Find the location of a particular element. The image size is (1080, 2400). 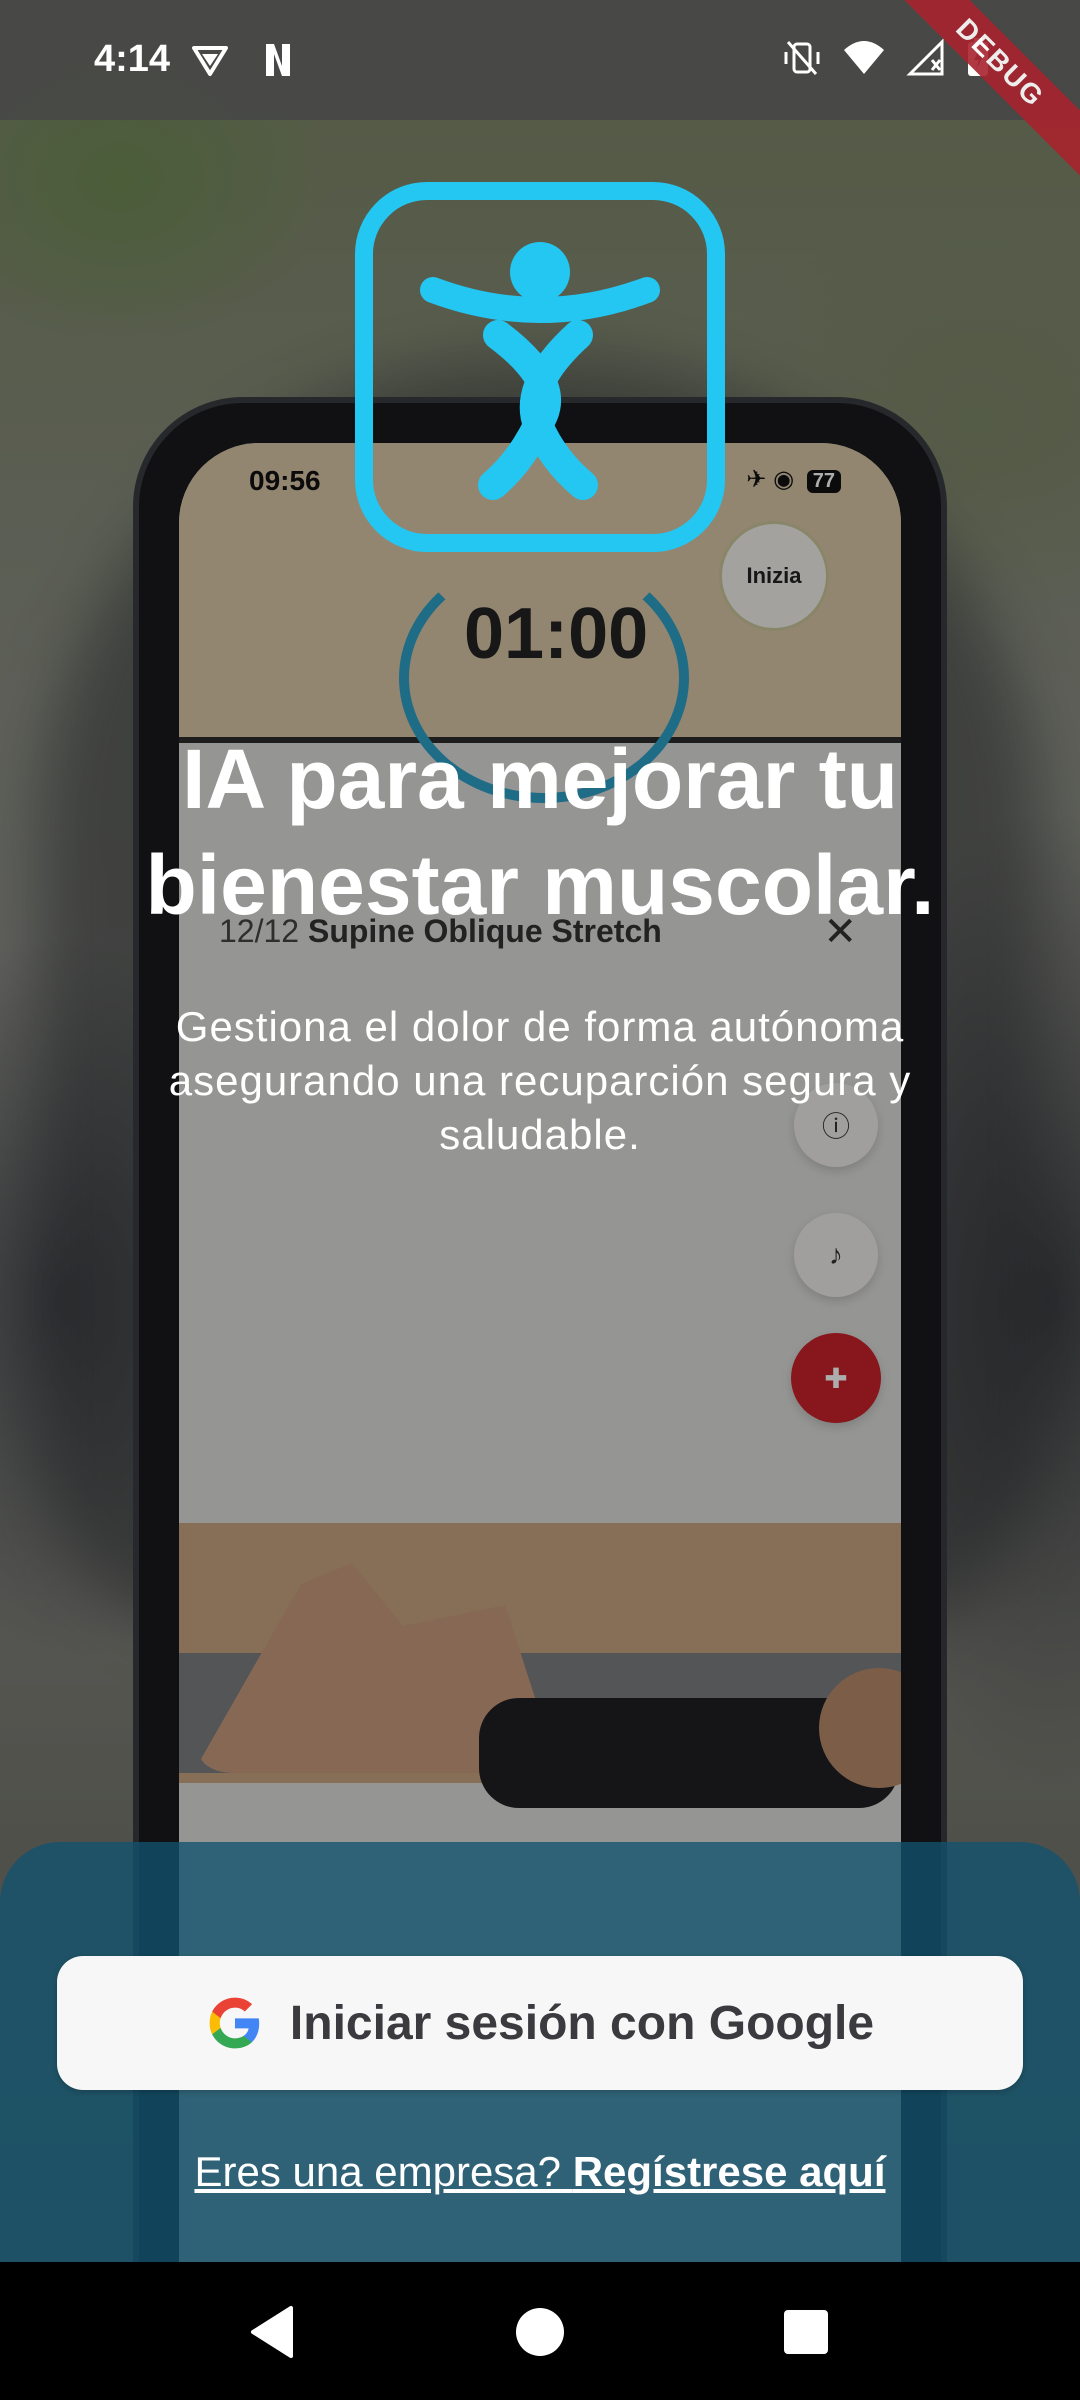

netflix-icon is located at coordinates (278, 60).